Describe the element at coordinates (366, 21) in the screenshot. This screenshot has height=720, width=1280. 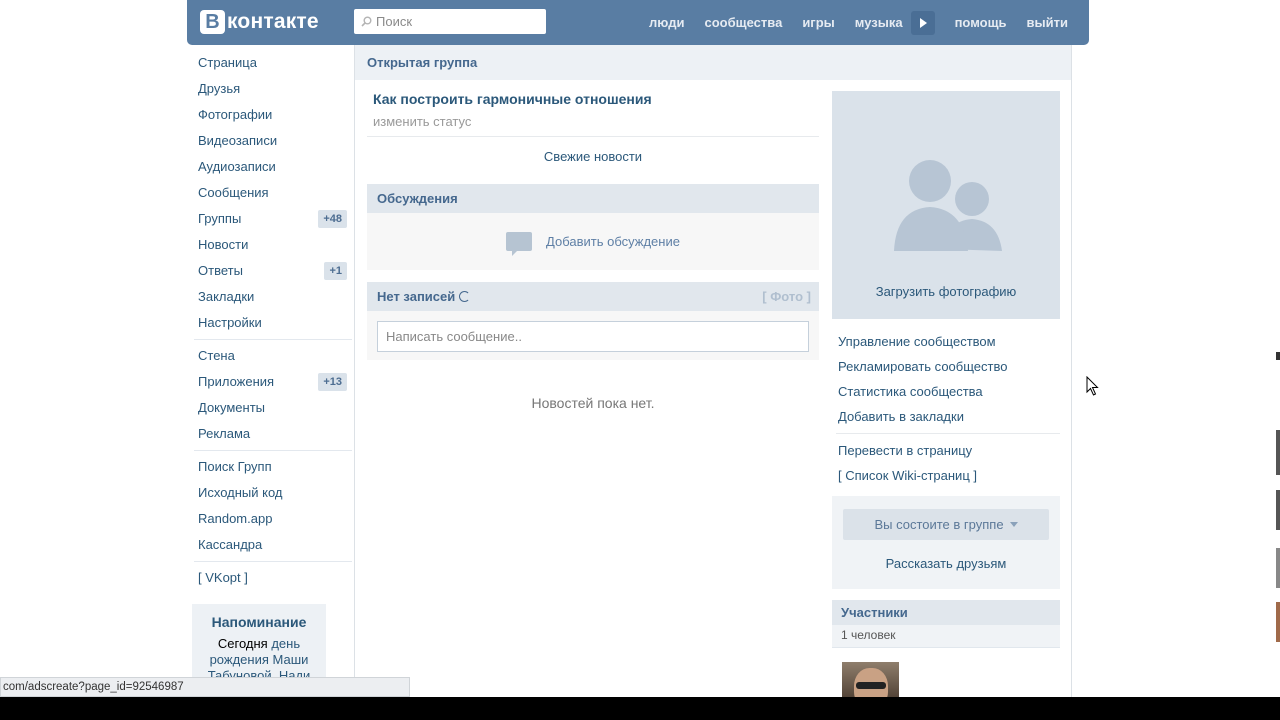
I see `search-icon` at that location.